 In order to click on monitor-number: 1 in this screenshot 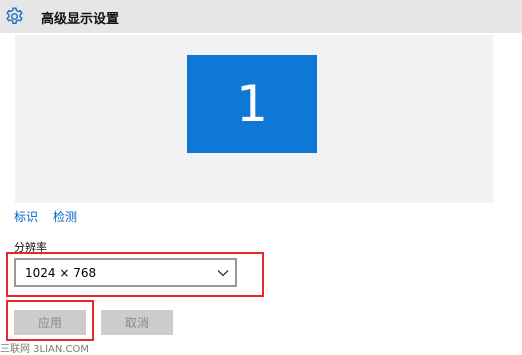, I will do `click(252, 104)`.